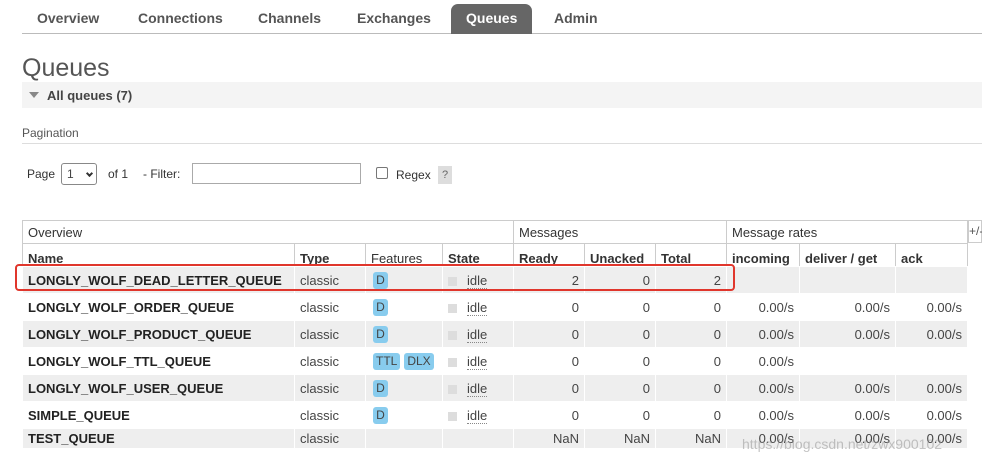 The image size is (982, 464). What do you see at coordinates (158, 280) in the screenshot?
I see `queue-name-link: LONGLY_WOLF_DEAD_LETTER_QUEUE` at bounding box center [158, 280].